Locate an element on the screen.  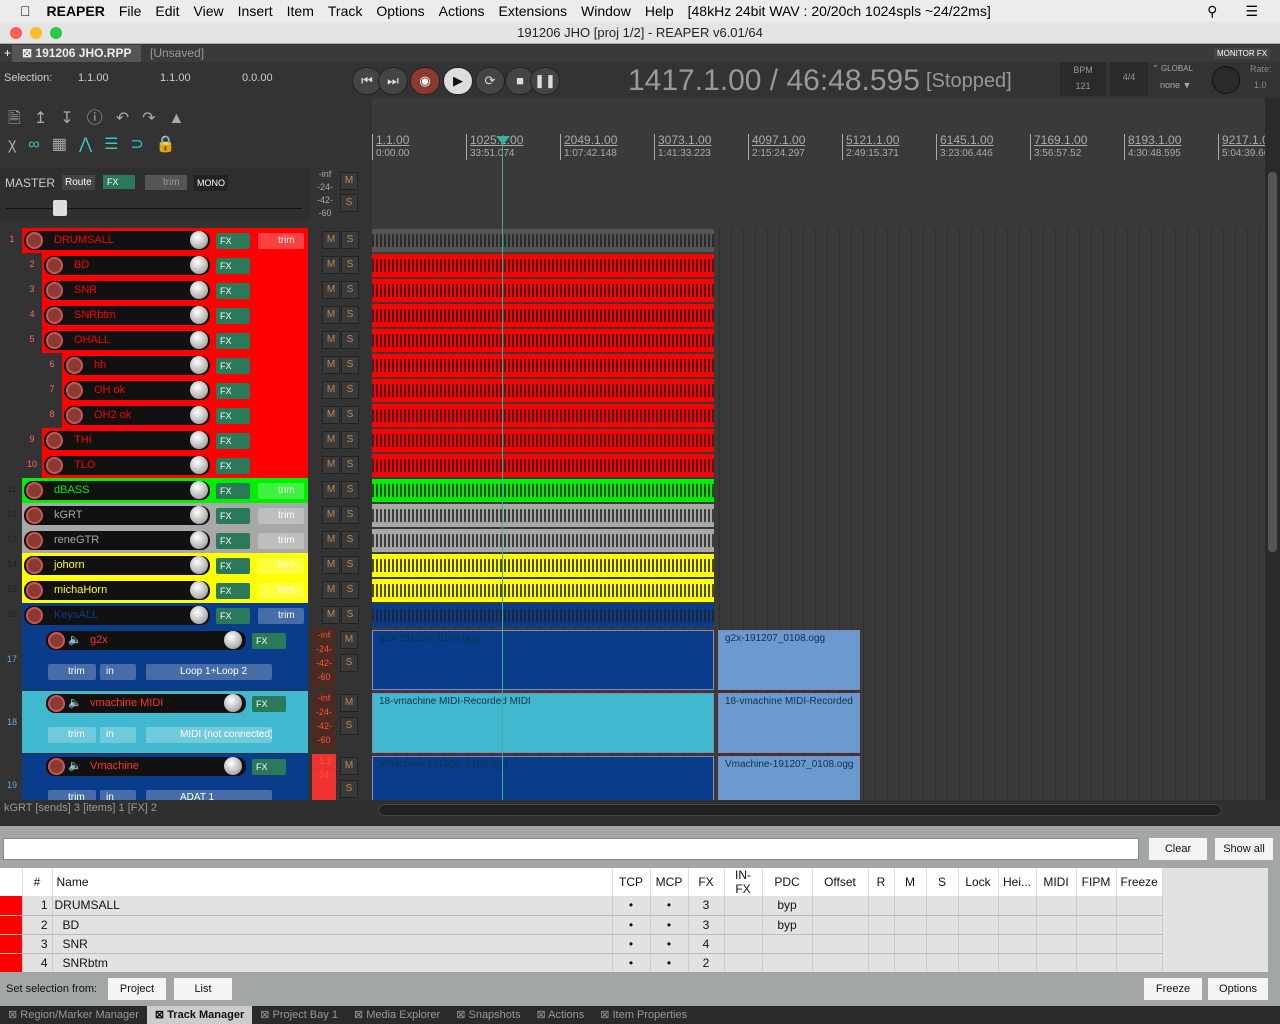
go-to-end-button: ⏭ is located at coordinates (393, 81).